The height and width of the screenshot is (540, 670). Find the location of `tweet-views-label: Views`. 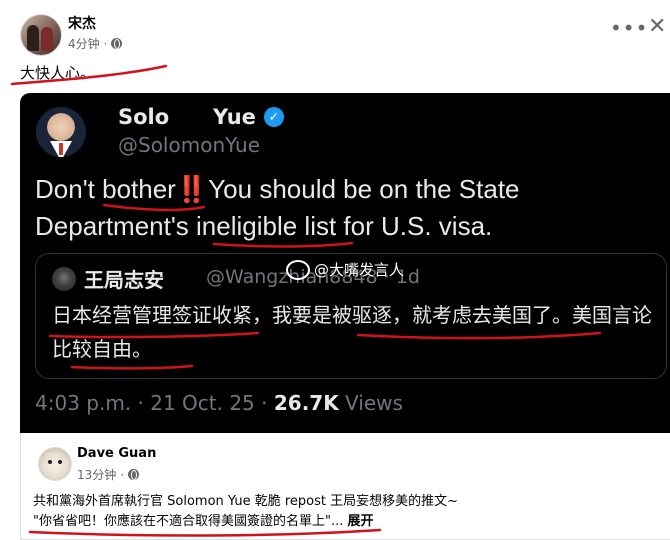

tweet-views-label: Views is located at coordinates (370, 403).